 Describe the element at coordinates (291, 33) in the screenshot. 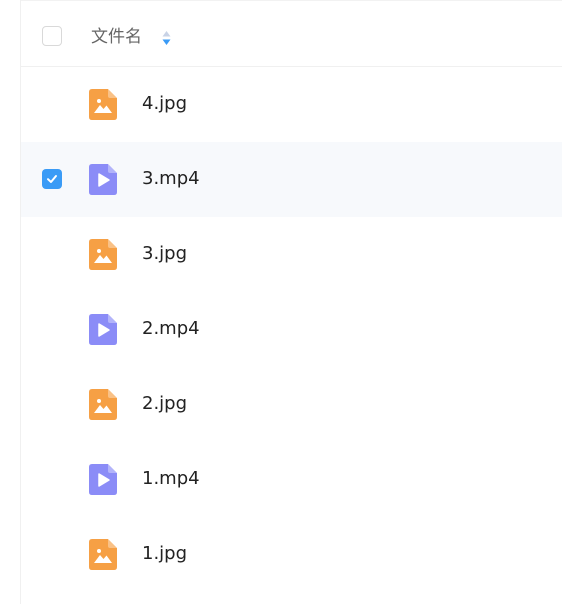

I see `file-list-header: 文件名` at that location.